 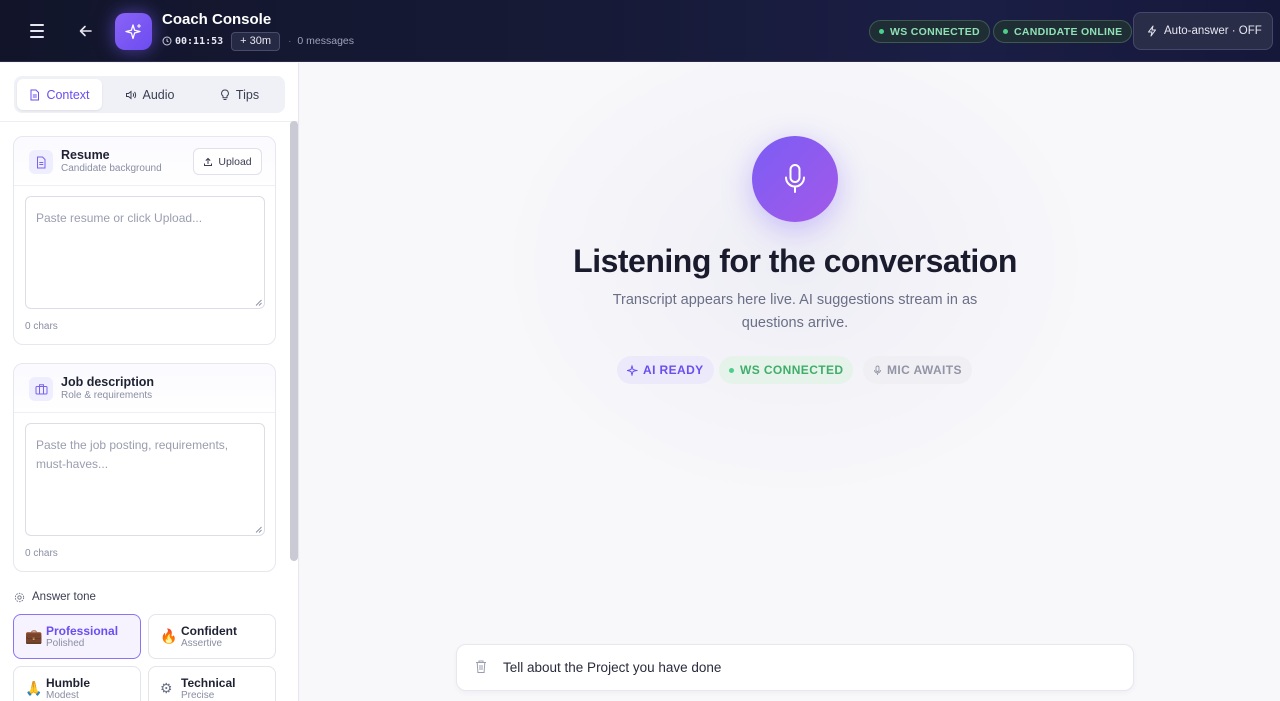 I want to click on speaker-icon, so click(x=130, y=94).